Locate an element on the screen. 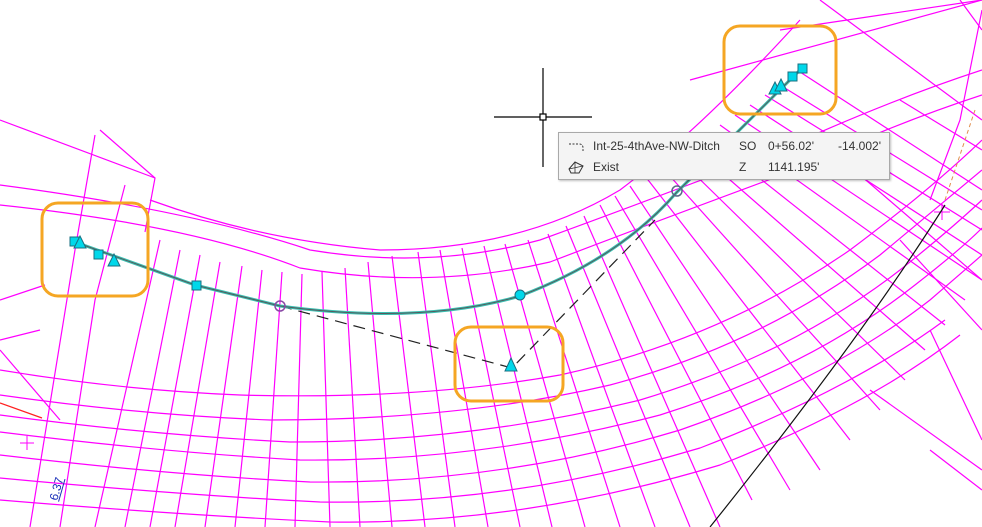 This screenshot has width=982, height=527. elevation-value: 1141.195' is located at coordinates (794, 167).